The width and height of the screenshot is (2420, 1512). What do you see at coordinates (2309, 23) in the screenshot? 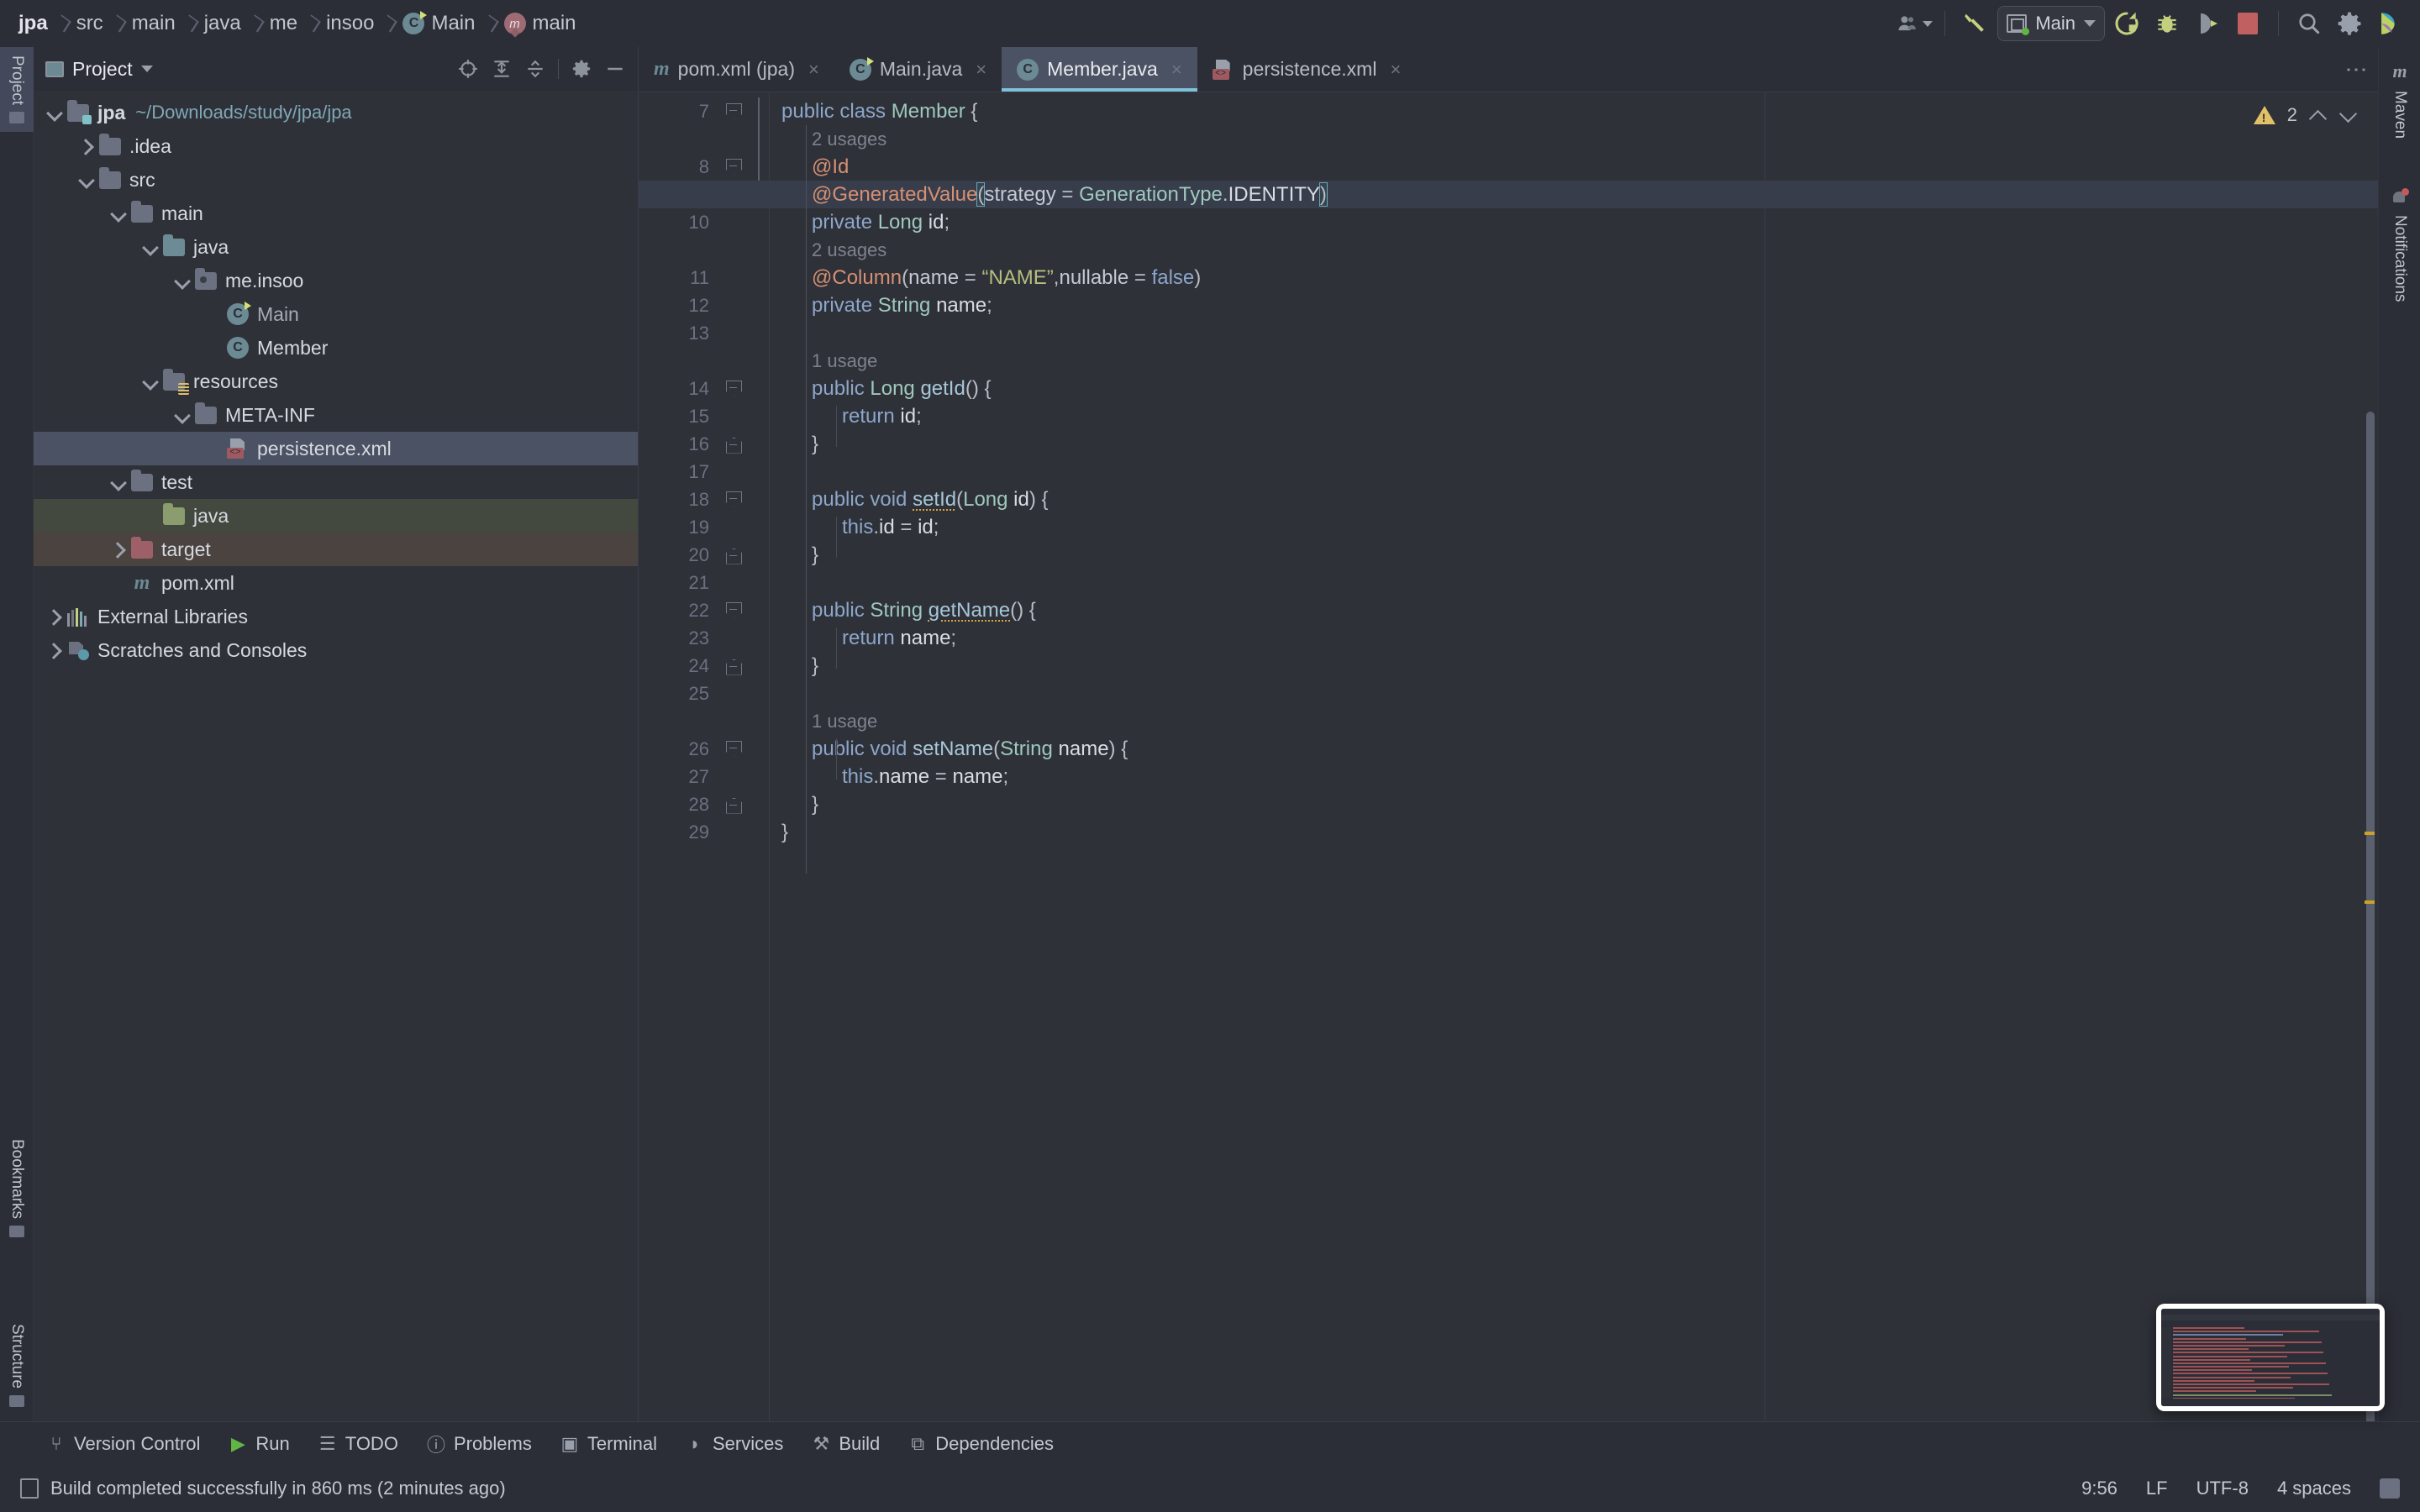
I see `search-icon` at bounding box center [2309, 23].